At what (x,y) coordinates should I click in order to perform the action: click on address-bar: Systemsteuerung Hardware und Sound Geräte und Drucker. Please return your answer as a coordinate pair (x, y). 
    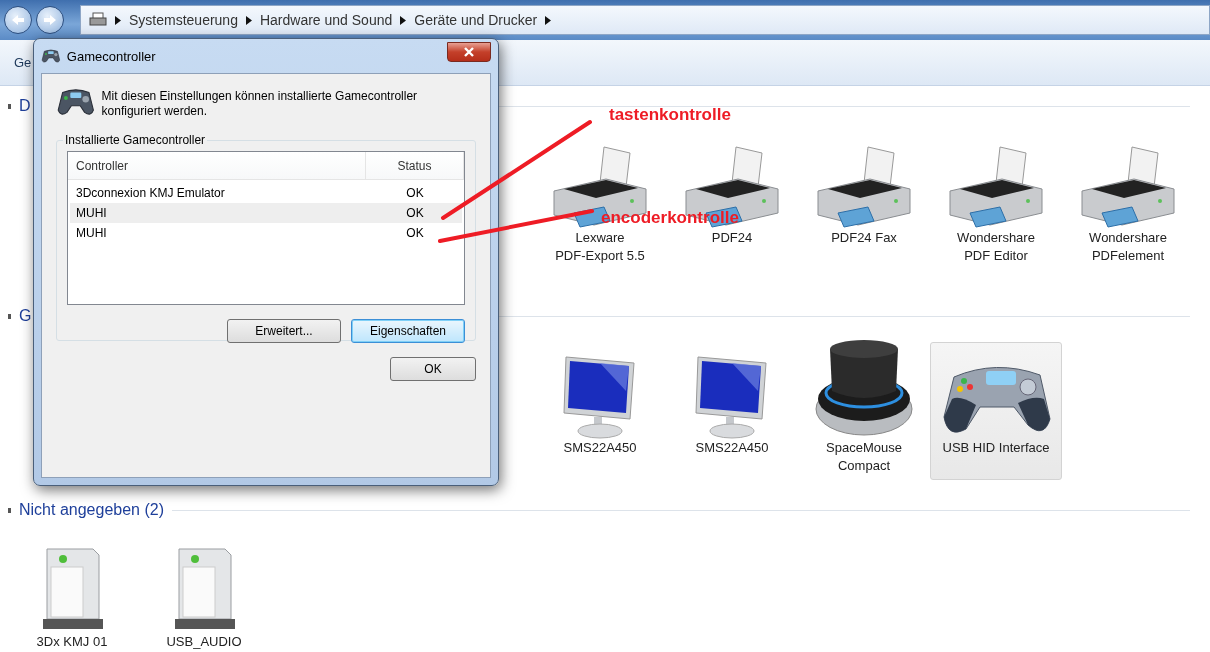
    Looking at the image, I should click on (645, 20).